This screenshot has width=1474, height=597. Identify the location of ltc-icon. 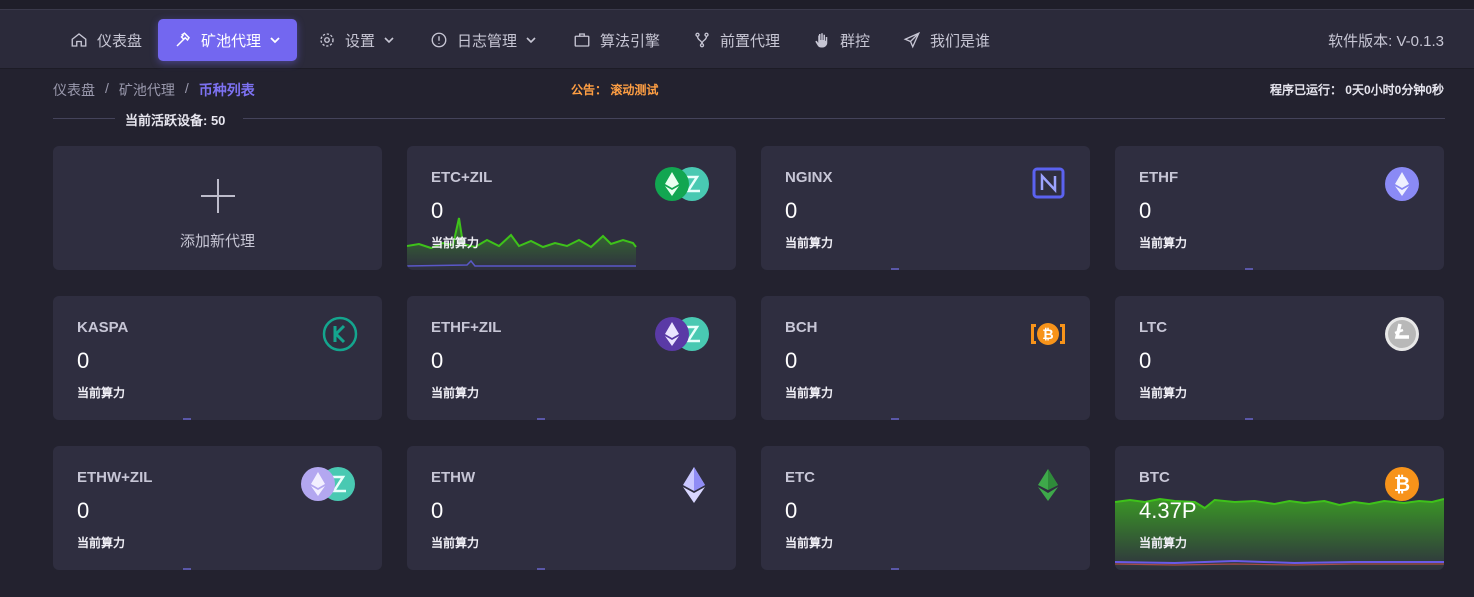
(1402, 334).